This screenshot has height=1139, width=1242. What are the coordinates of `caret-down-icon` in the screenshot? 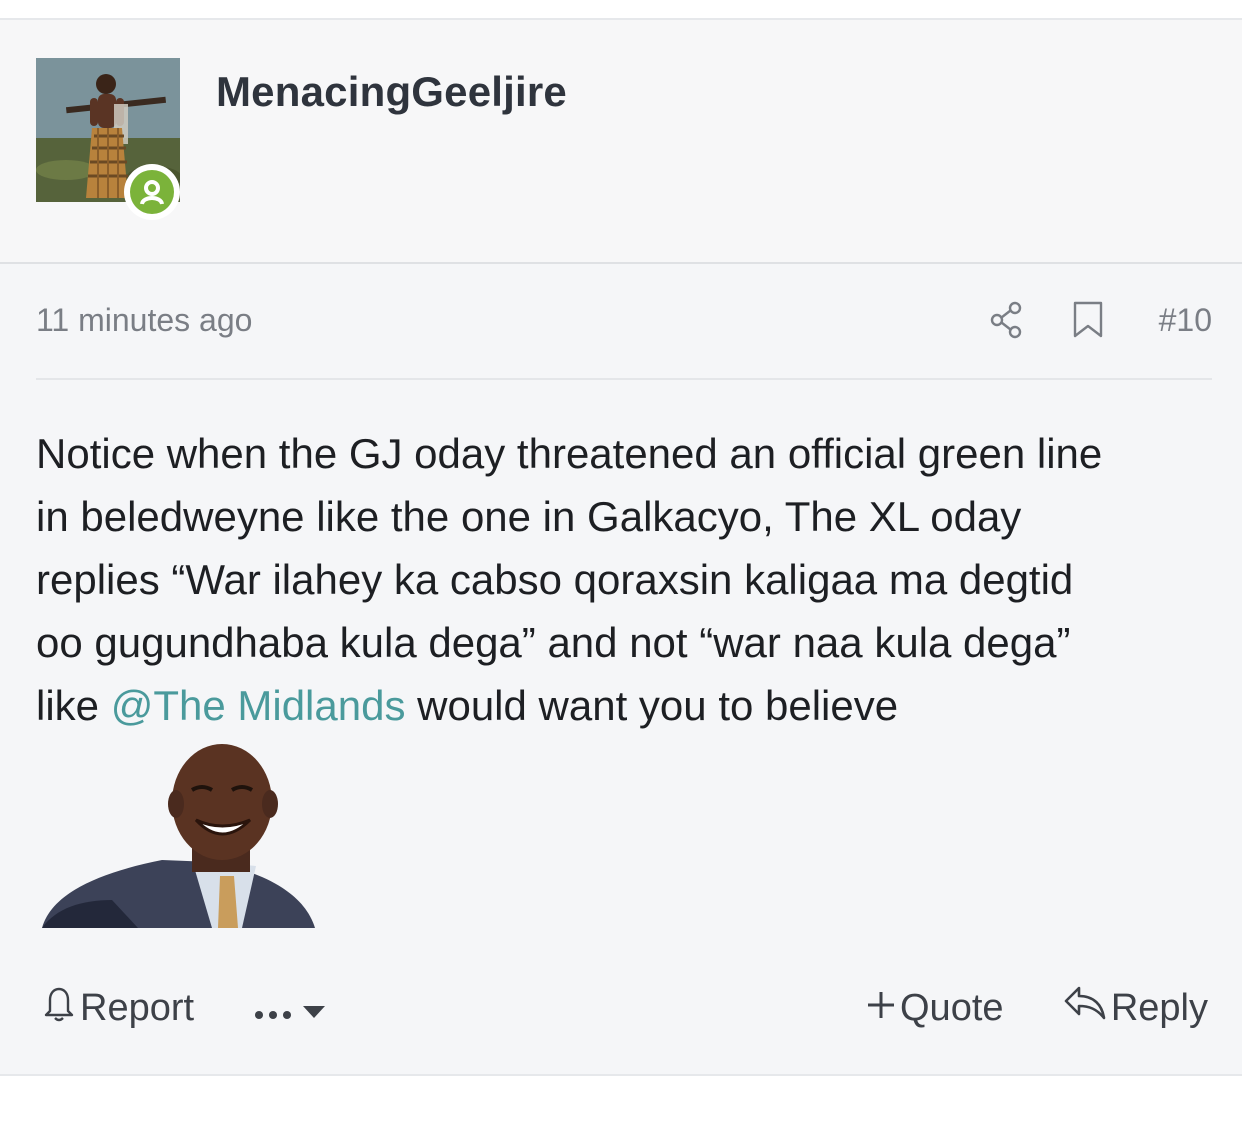 It's located at (314, 1008).